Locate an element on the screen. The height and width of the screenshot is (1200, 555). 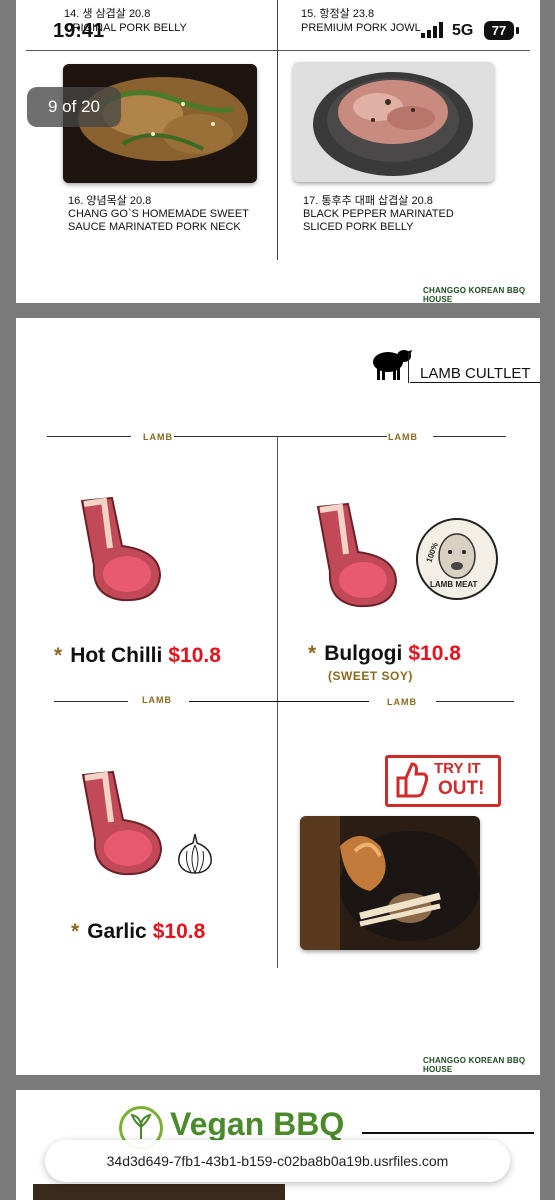
item-name: Bulgogi is located at coordinates (363, 653).